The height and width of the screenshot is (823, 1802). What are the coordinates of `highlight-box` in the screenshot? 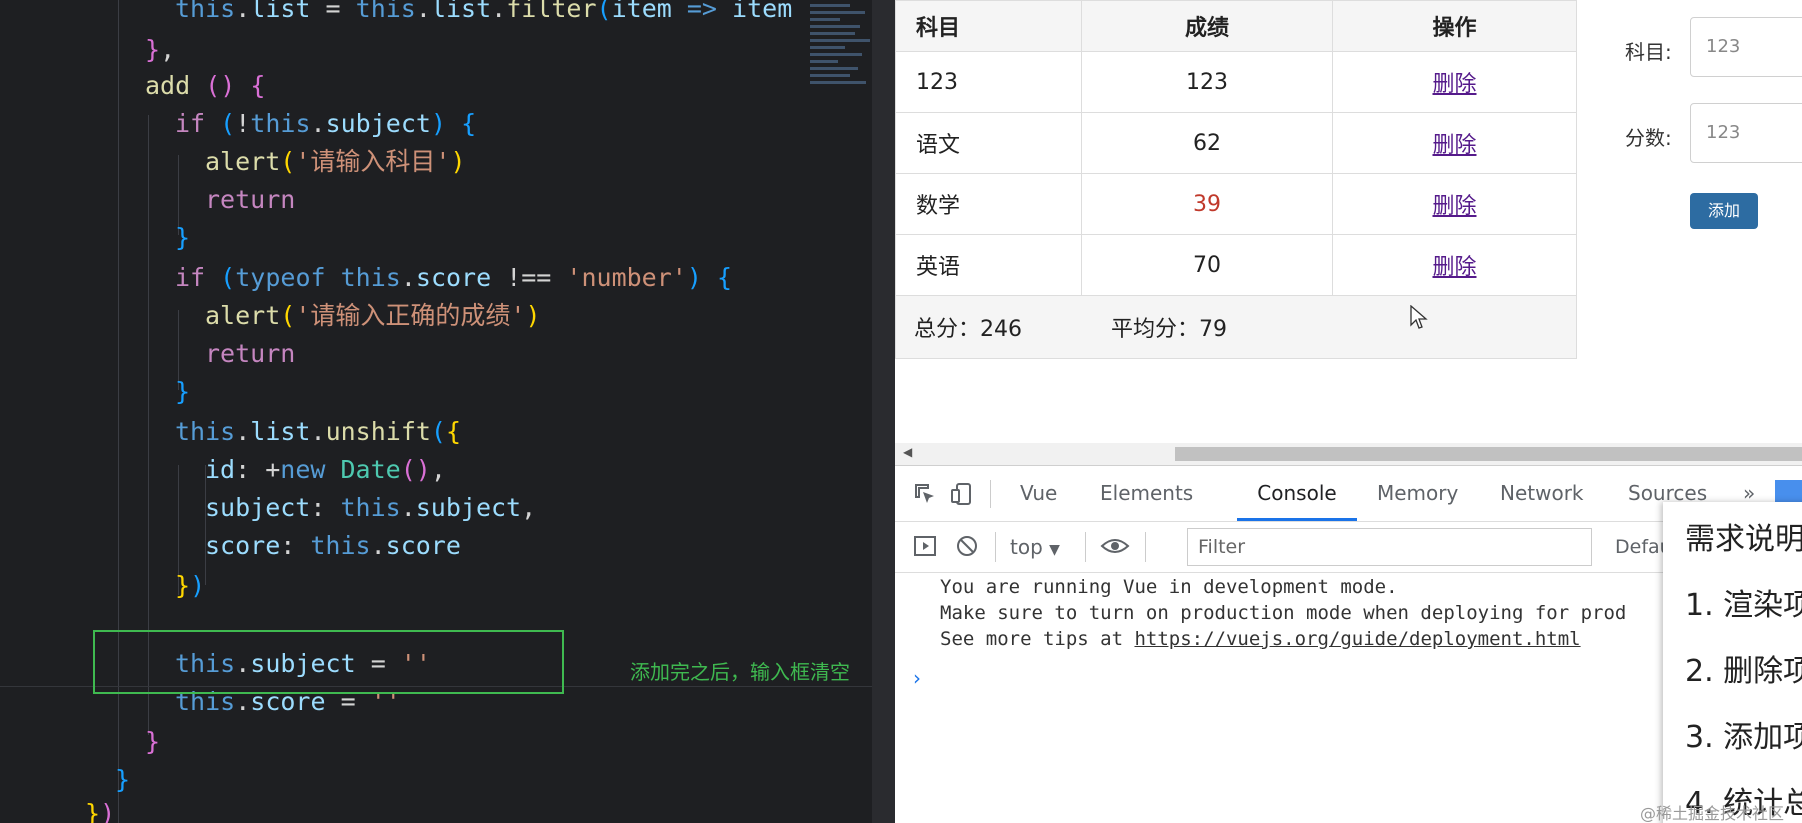 It's located at (328, 662).